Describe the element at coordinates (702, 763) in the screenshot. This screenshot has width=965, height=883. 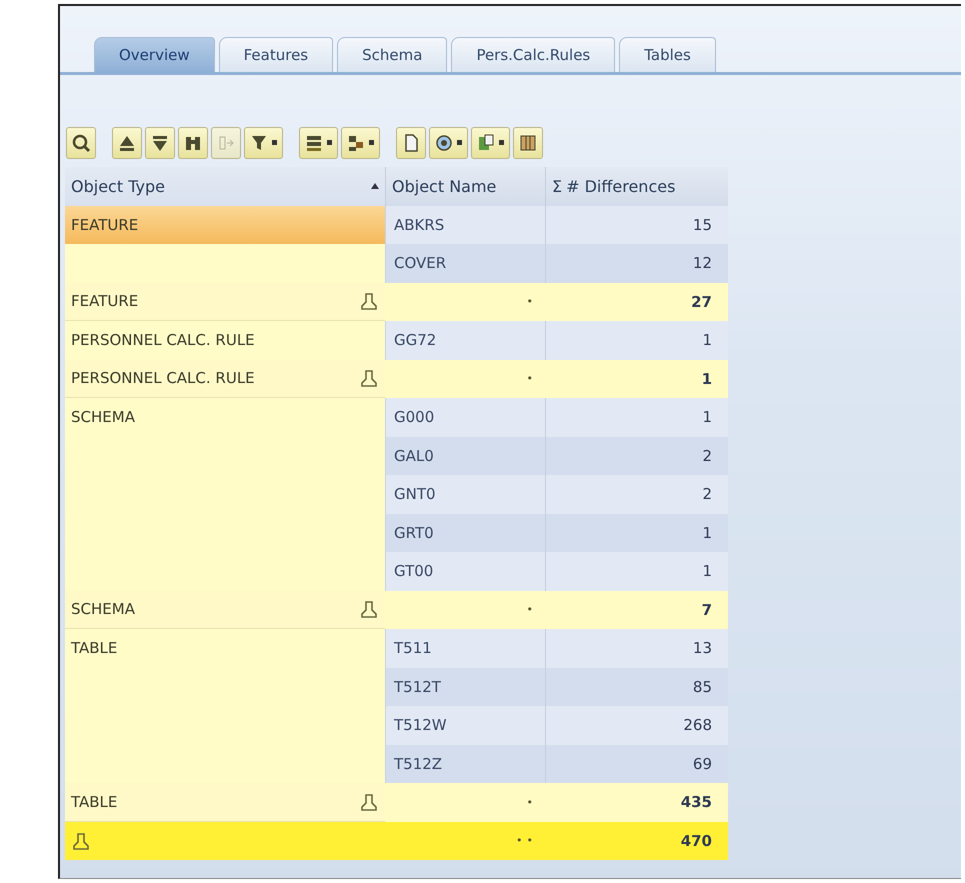
I see `differences-count: 69` at that location.